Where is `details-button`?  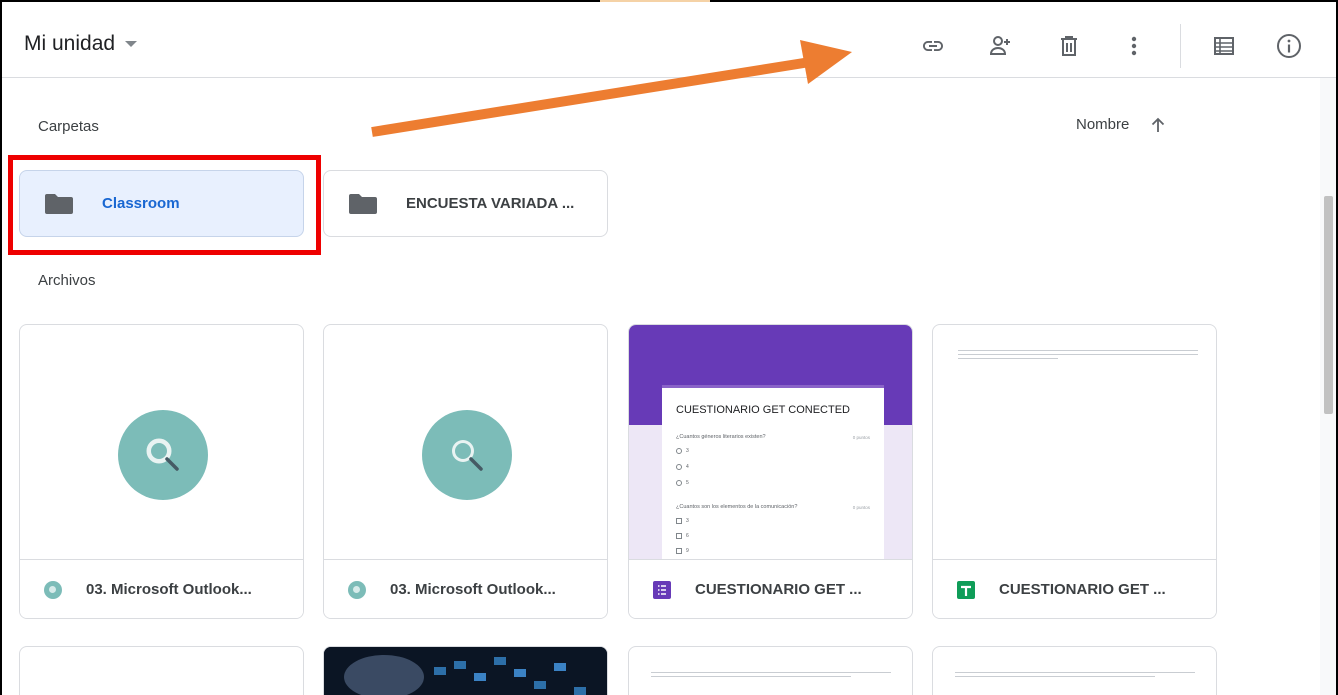
details-button is located at coordinates (1289, 46).